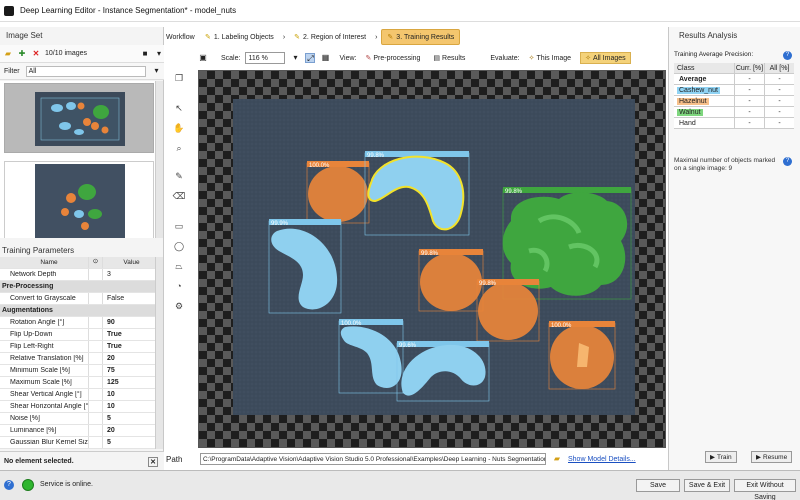 This screenshot has height=500, width=800. What do you see at coordinates (550, 58) in the screenshot?
I see `this-image-button: ✧ This Image` at bounding box center [550, 58].